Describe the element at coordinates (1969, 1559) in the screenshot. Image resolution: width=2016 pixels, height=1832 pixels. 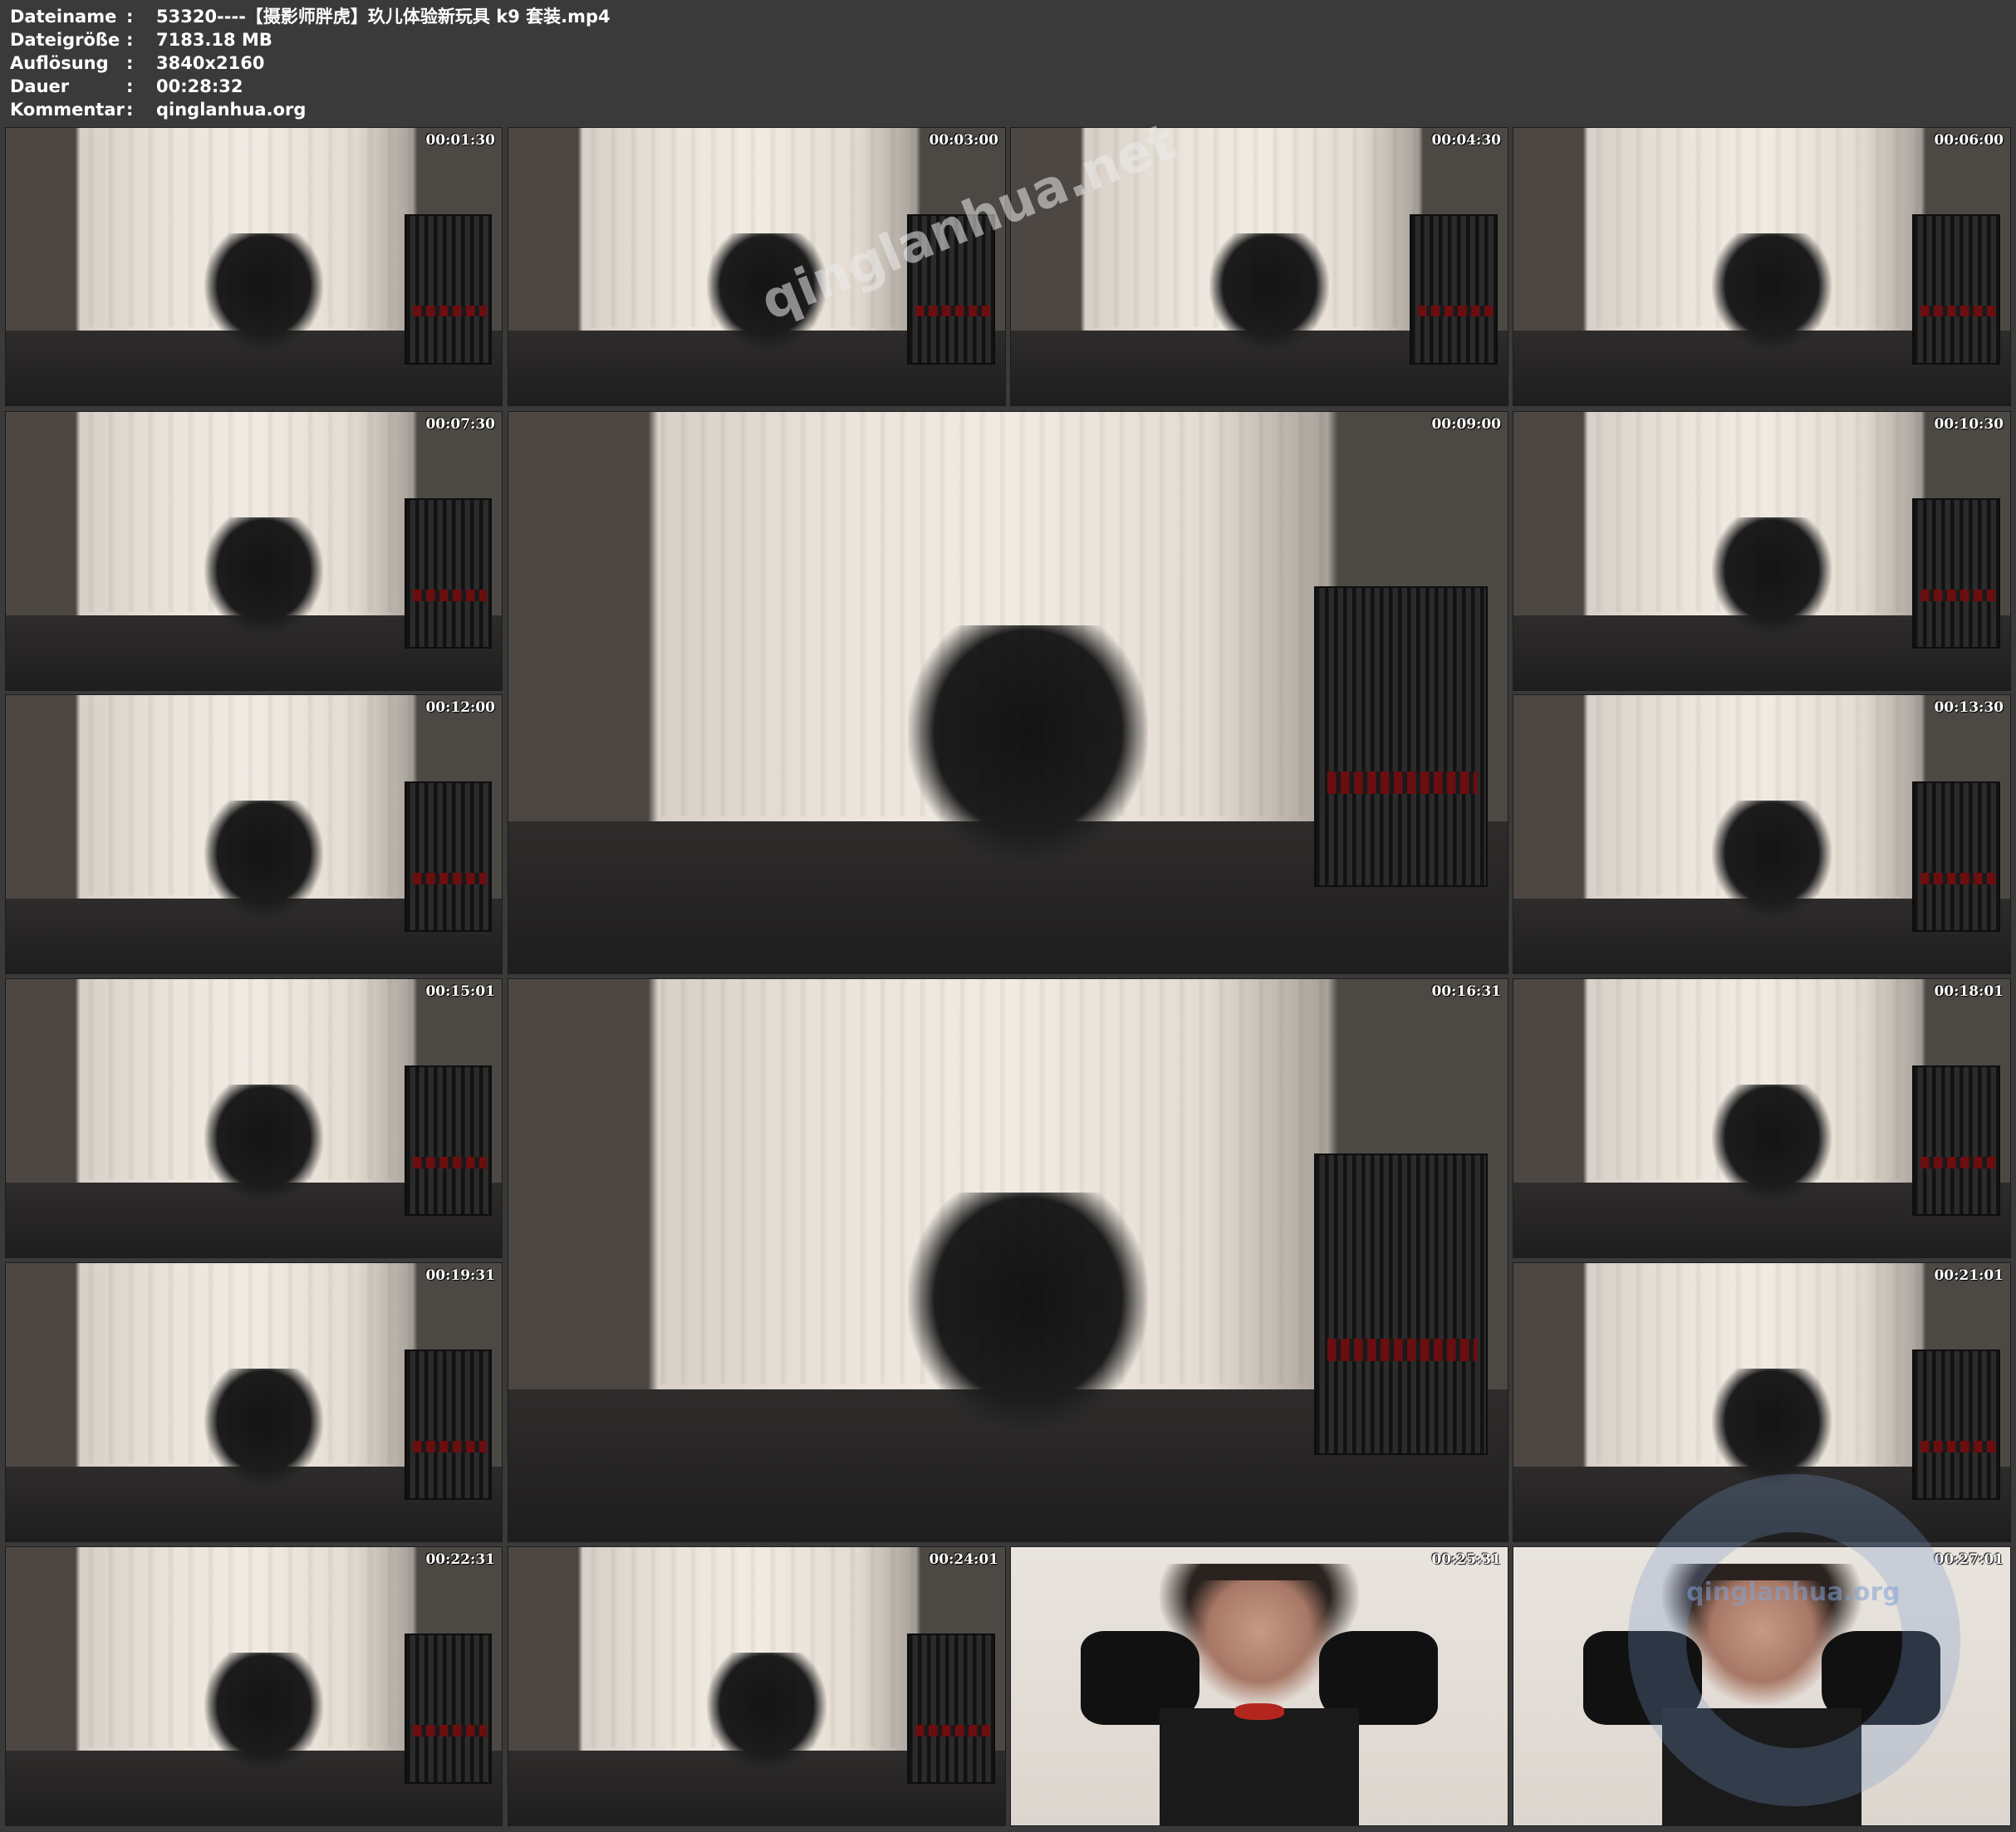
I see `timestamp: 00:27:01` at that location.